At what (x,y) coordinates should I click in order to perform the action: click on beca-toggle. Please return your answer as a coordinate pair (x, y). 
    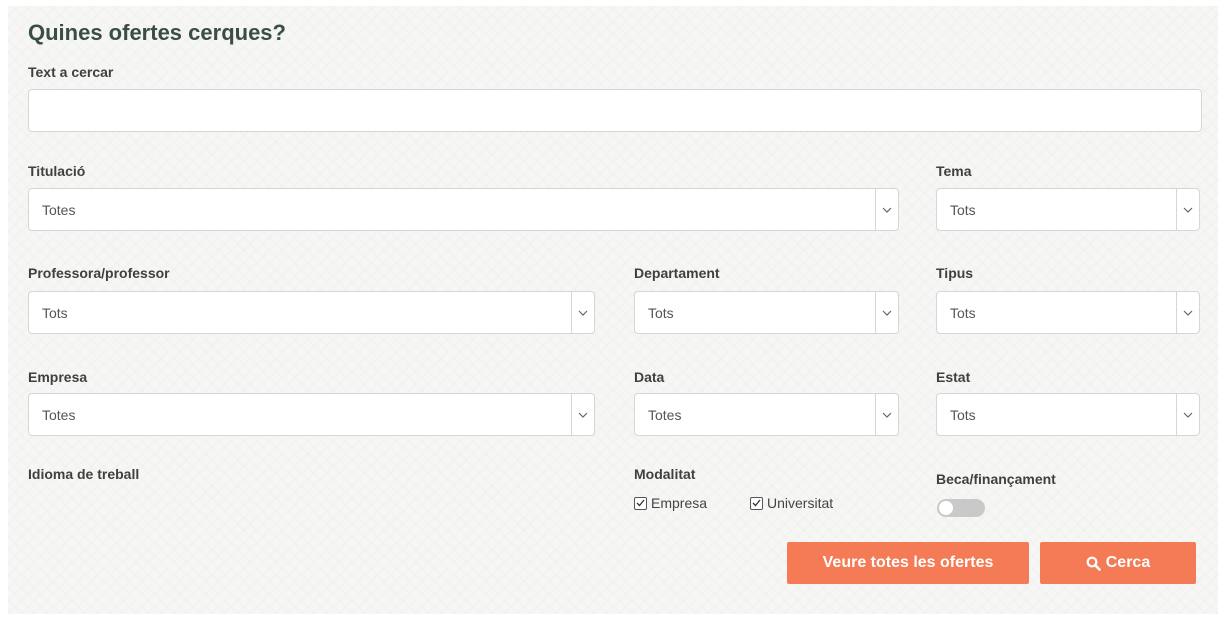
    Looking at the image, I should click on (961, 508).